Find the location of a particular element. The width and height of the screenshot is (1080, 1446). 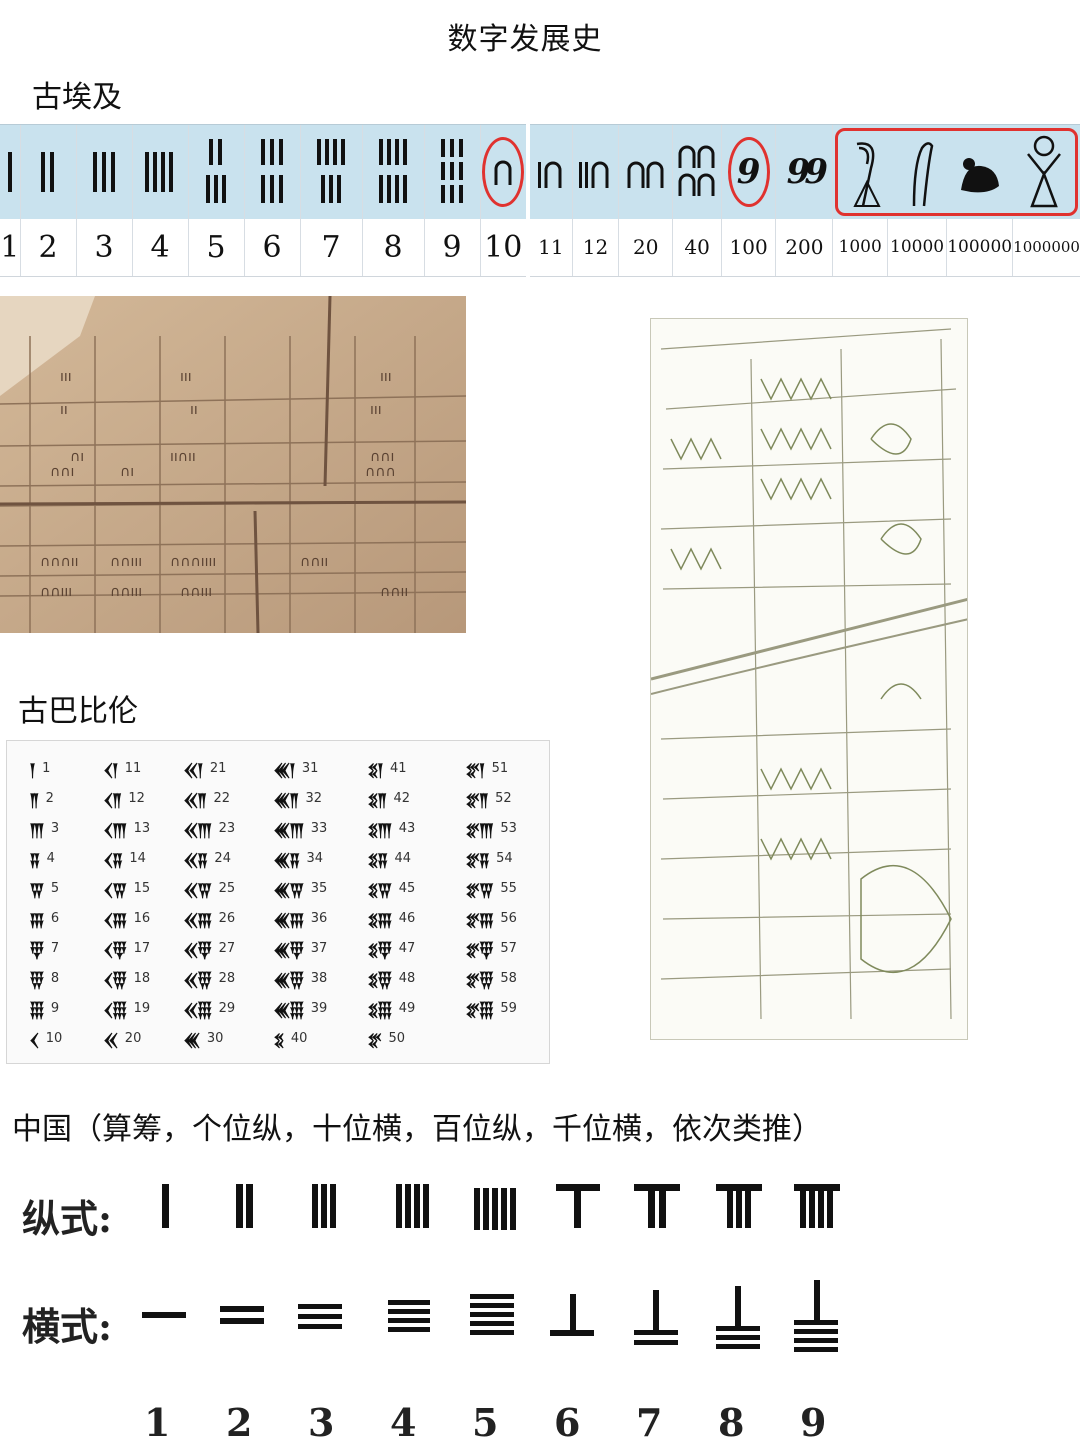

digit-label: 1 is located at coordinates (157, 1422).